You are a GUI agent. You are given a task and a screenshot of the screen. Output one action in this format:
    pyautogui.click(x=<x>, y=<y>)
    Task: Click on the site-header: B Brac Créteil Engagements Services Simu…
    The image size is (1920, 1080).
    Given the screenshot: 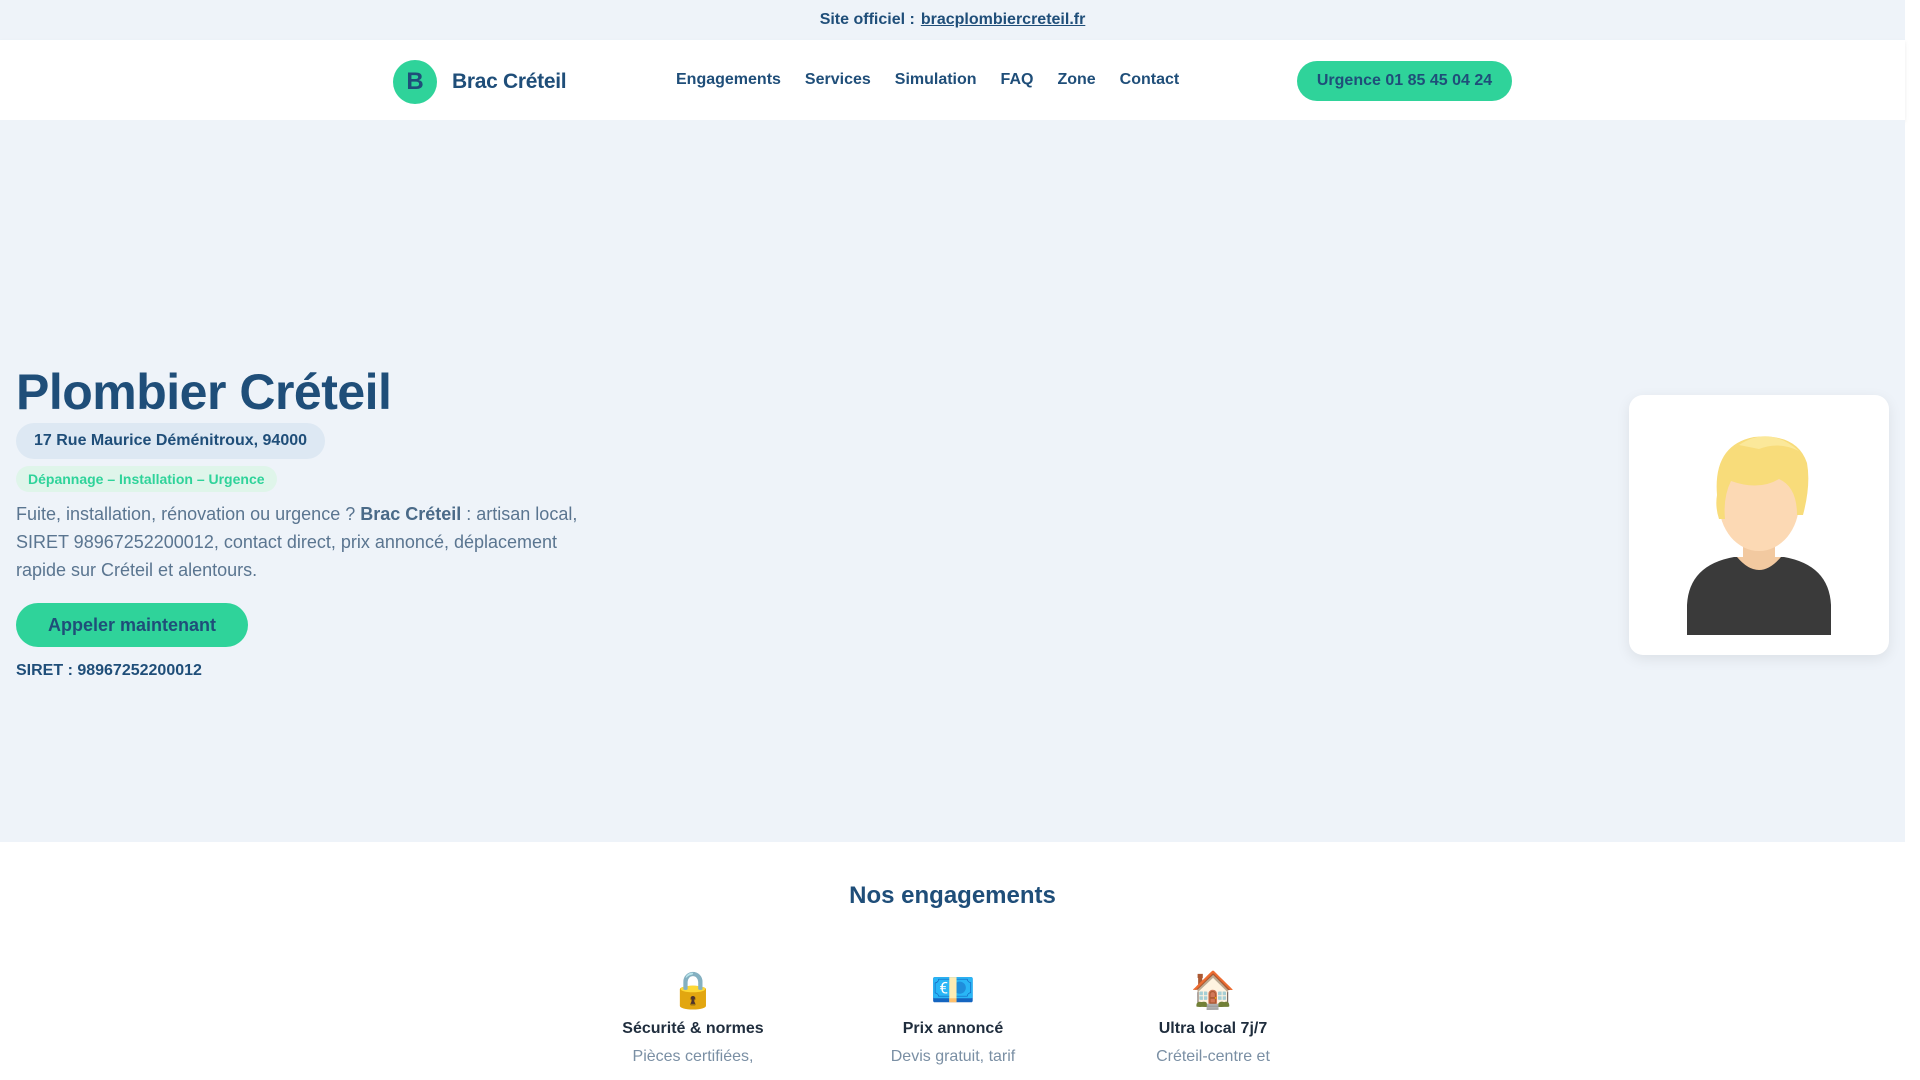 What is the action you would take?
    pyautogui.click(x=952, y=80)
    